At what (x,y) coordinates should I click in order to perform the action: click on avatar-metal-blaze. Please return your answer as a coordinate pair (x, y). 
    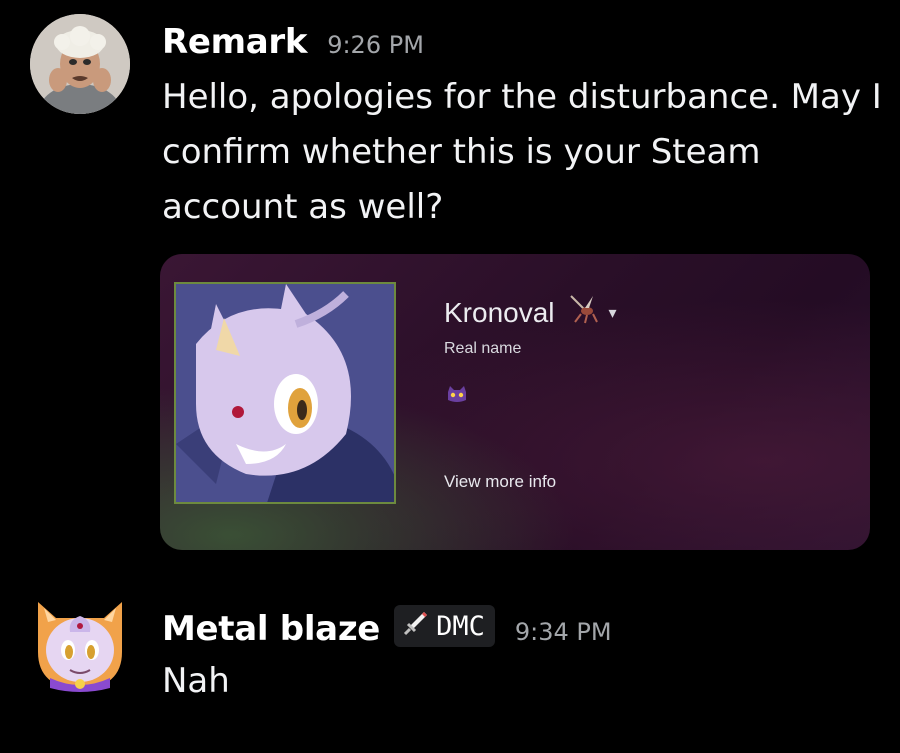
    Looking at the image, I should click on (80, 642).